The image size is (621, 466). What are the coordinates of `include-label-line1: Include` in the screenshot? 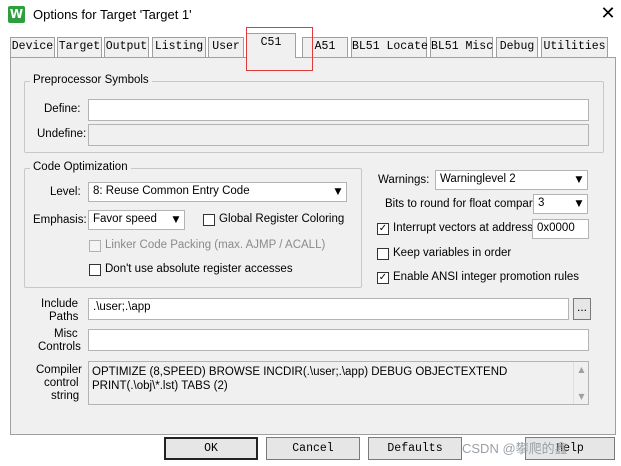 It's located at (60, 304).